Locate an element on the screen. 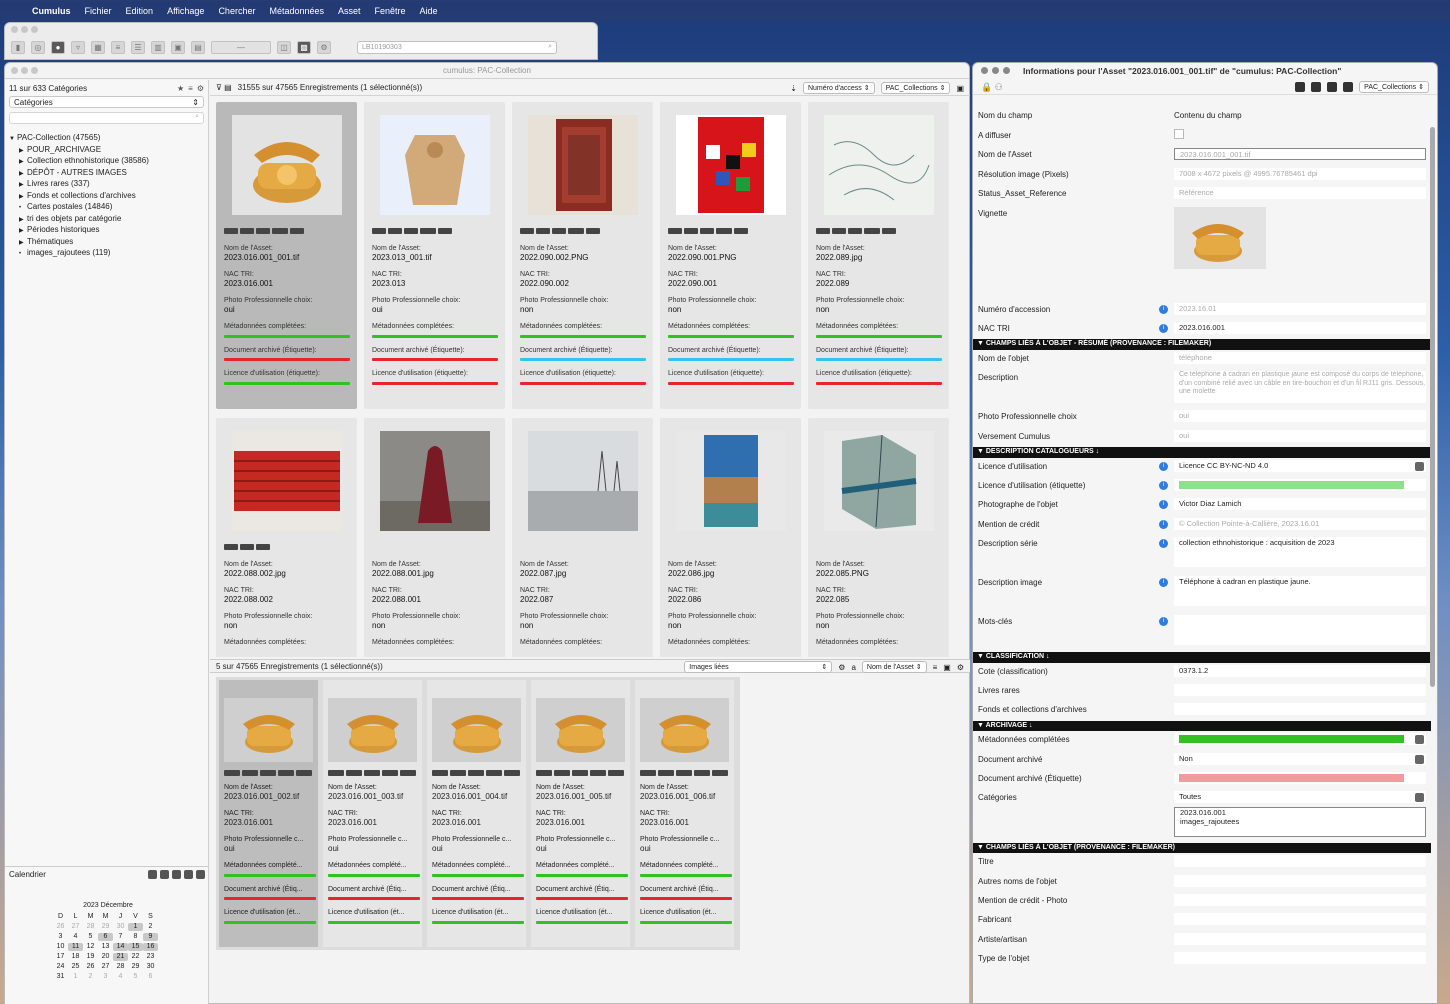 This screenshot has width=1450, height=1004. slider-icon: — is located at coordinates (241, 47).